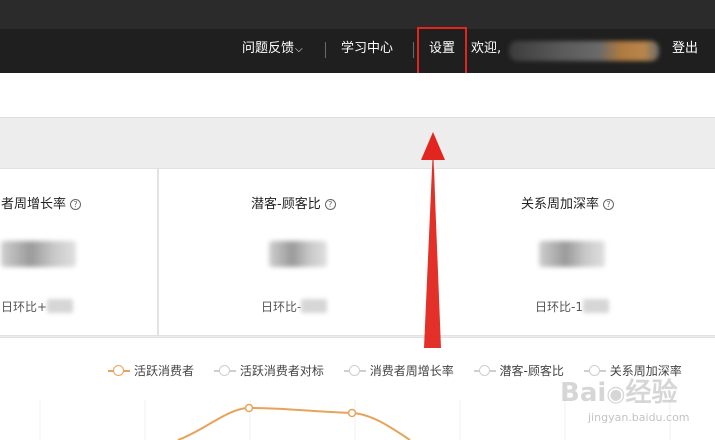 This screenshot has width=715, height=440. I want to click on watermark-url: jingyan.baidu.com, so click(639, 417).